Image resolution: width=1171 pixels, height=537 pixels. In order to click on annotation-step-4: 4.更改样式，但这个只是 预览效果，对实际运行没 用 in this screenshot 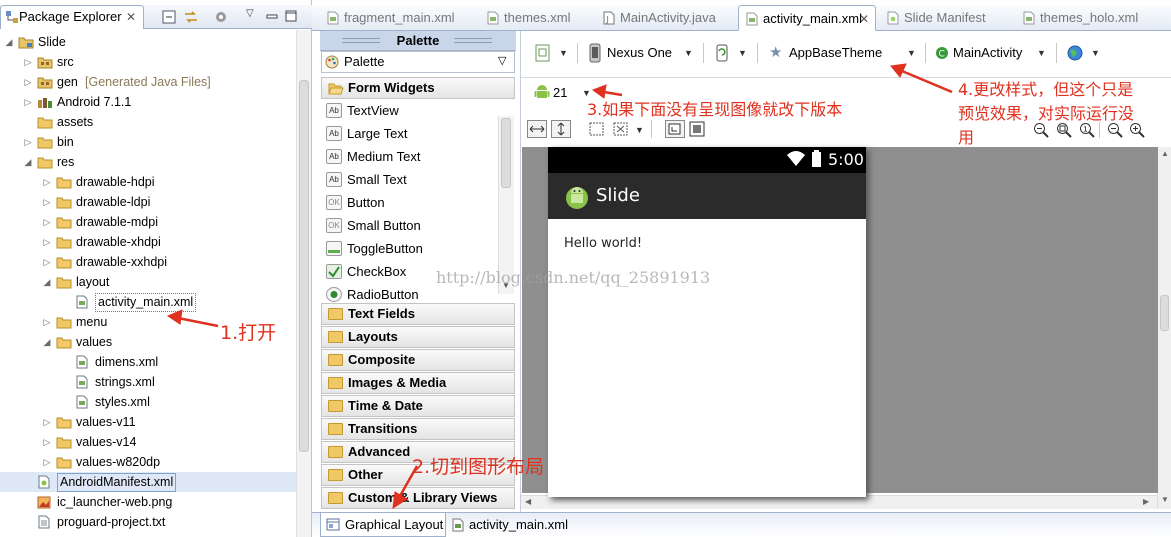, I will do `click(1046, 114)`.